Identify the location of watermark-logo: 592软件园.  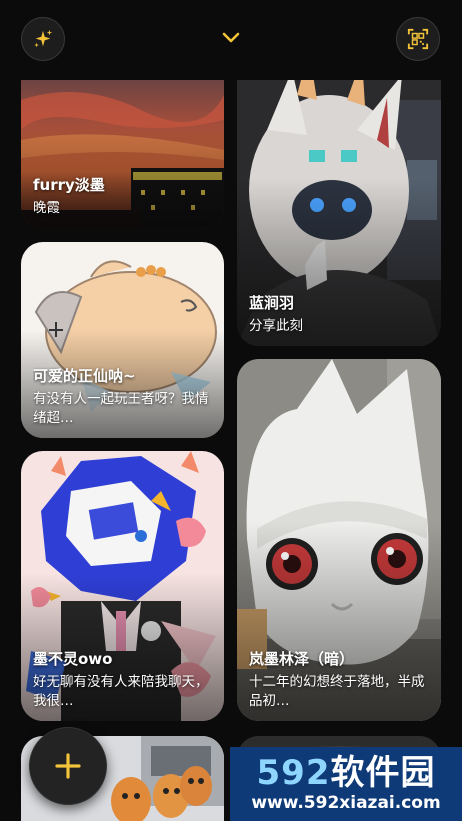
(346, 773).